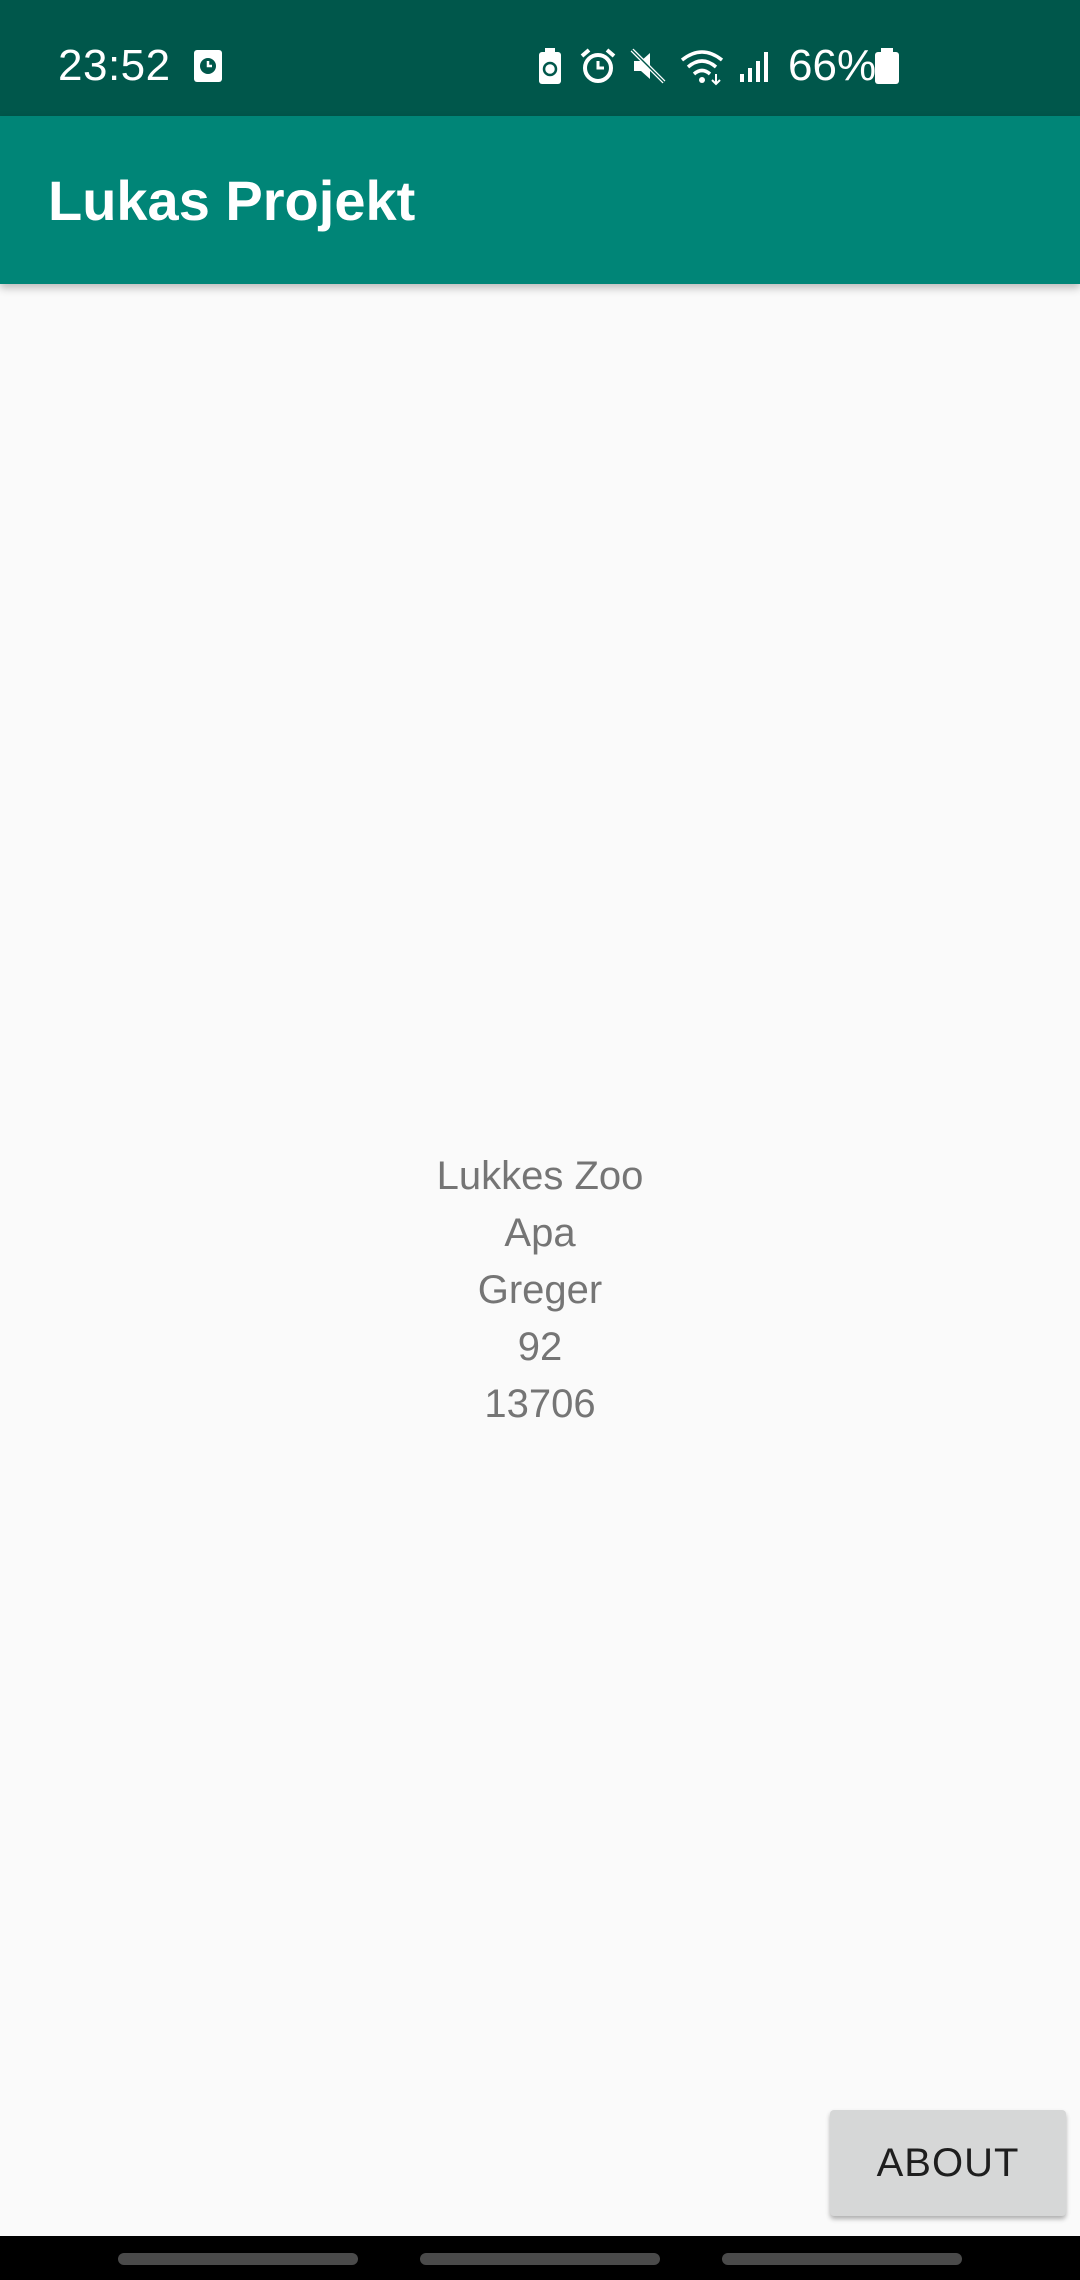  What do you see at coordinates (540, 1176) in the screenshot?
I see `zoo-name: Lukkes Zoo` at bounding box center [540, 1176].